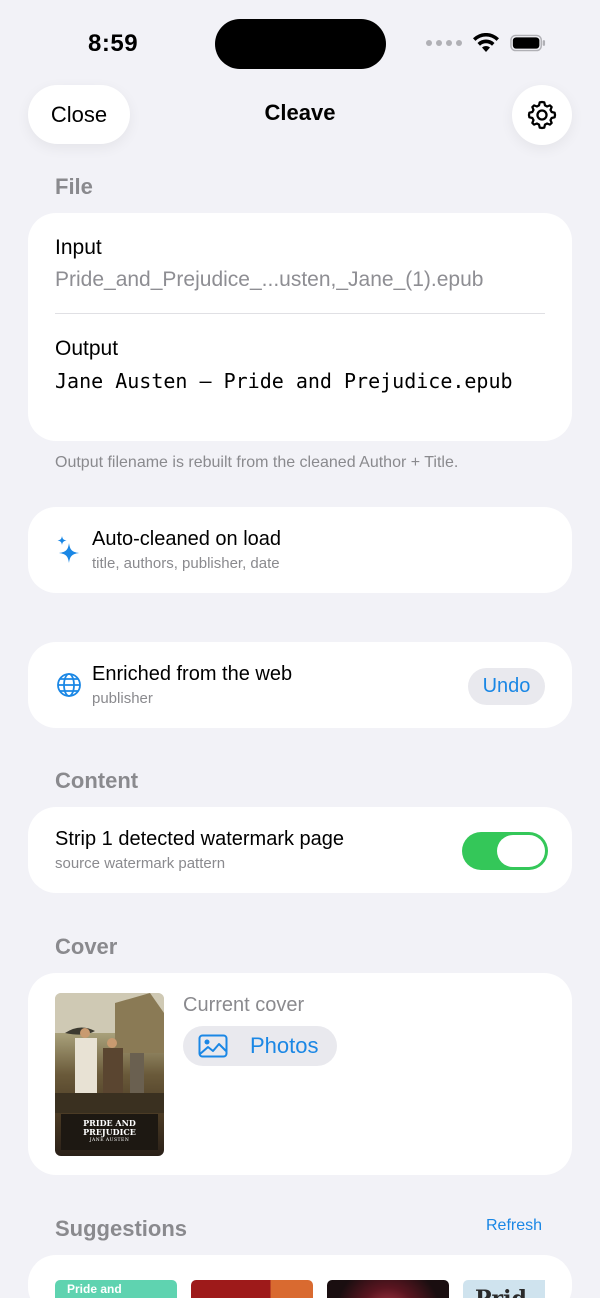 The height and width of the screenshot is (1298, 600). I want to click on suggestion-cover-4-text: Prid, so click(501, 1292).